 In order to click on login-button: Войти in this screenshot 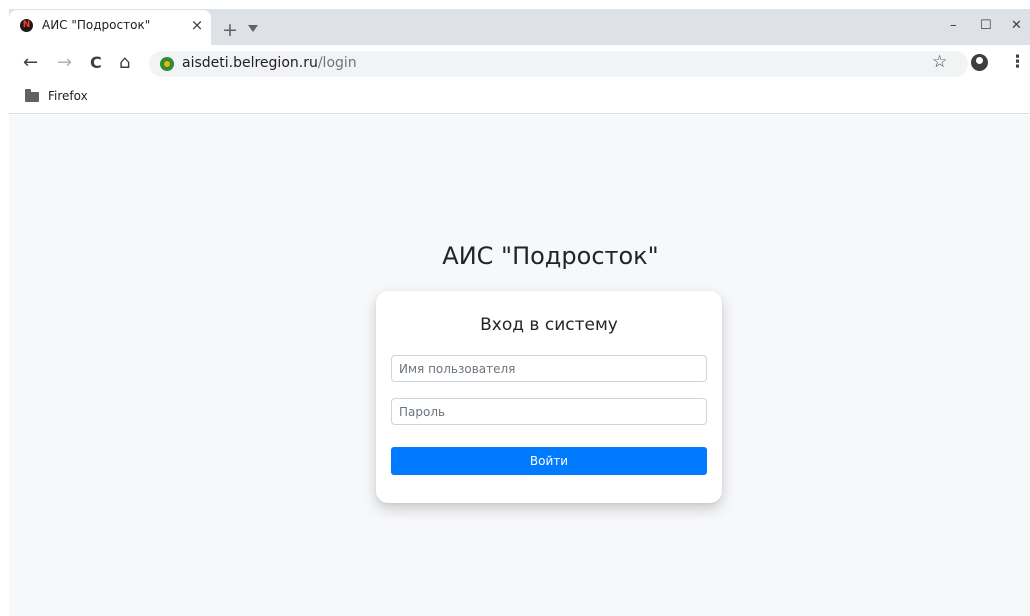, I will do `click(549, 461)`.